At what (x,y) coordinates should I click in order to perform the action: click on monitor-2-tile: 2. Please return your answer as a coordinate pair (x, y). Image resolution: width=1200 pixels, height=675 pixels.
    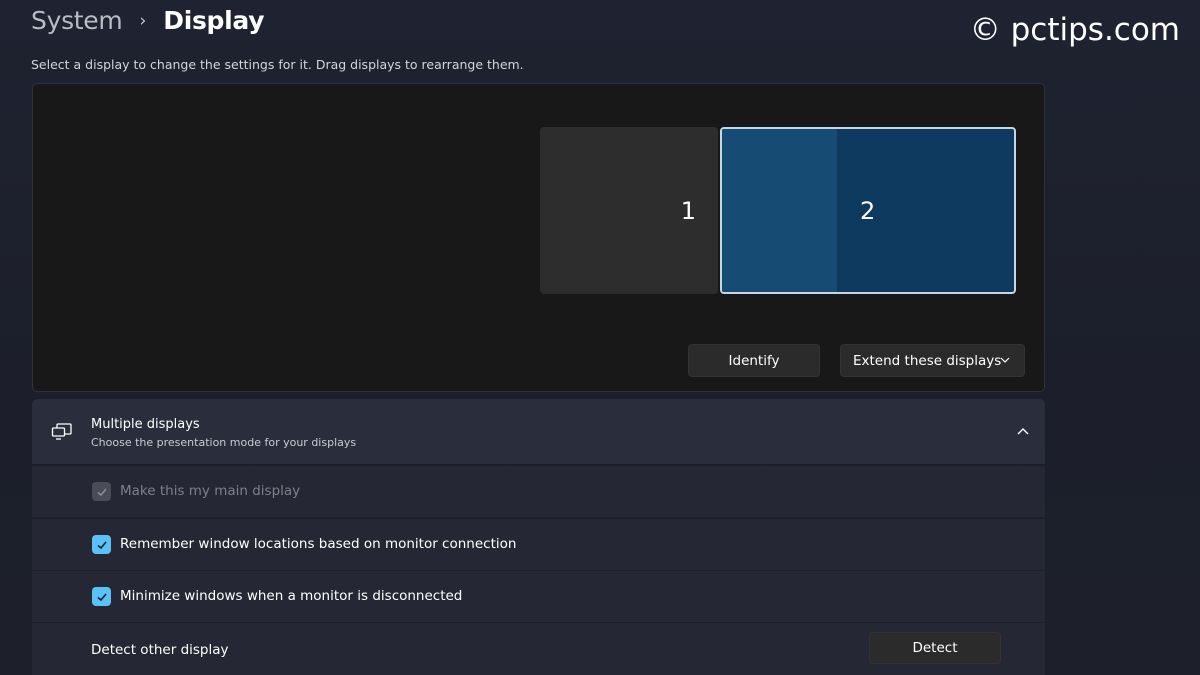
    Looking at the image, I should click on (868, 210).